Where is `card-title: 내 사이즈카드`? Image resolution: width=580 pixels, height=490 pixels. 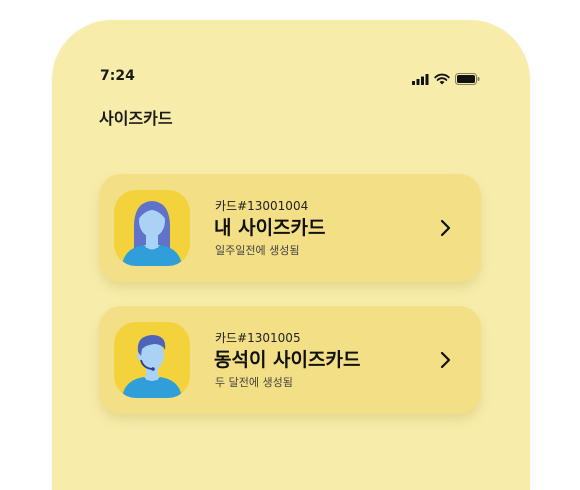
card-title: 내 사이즈카드 is located at coordinates (270, 228).